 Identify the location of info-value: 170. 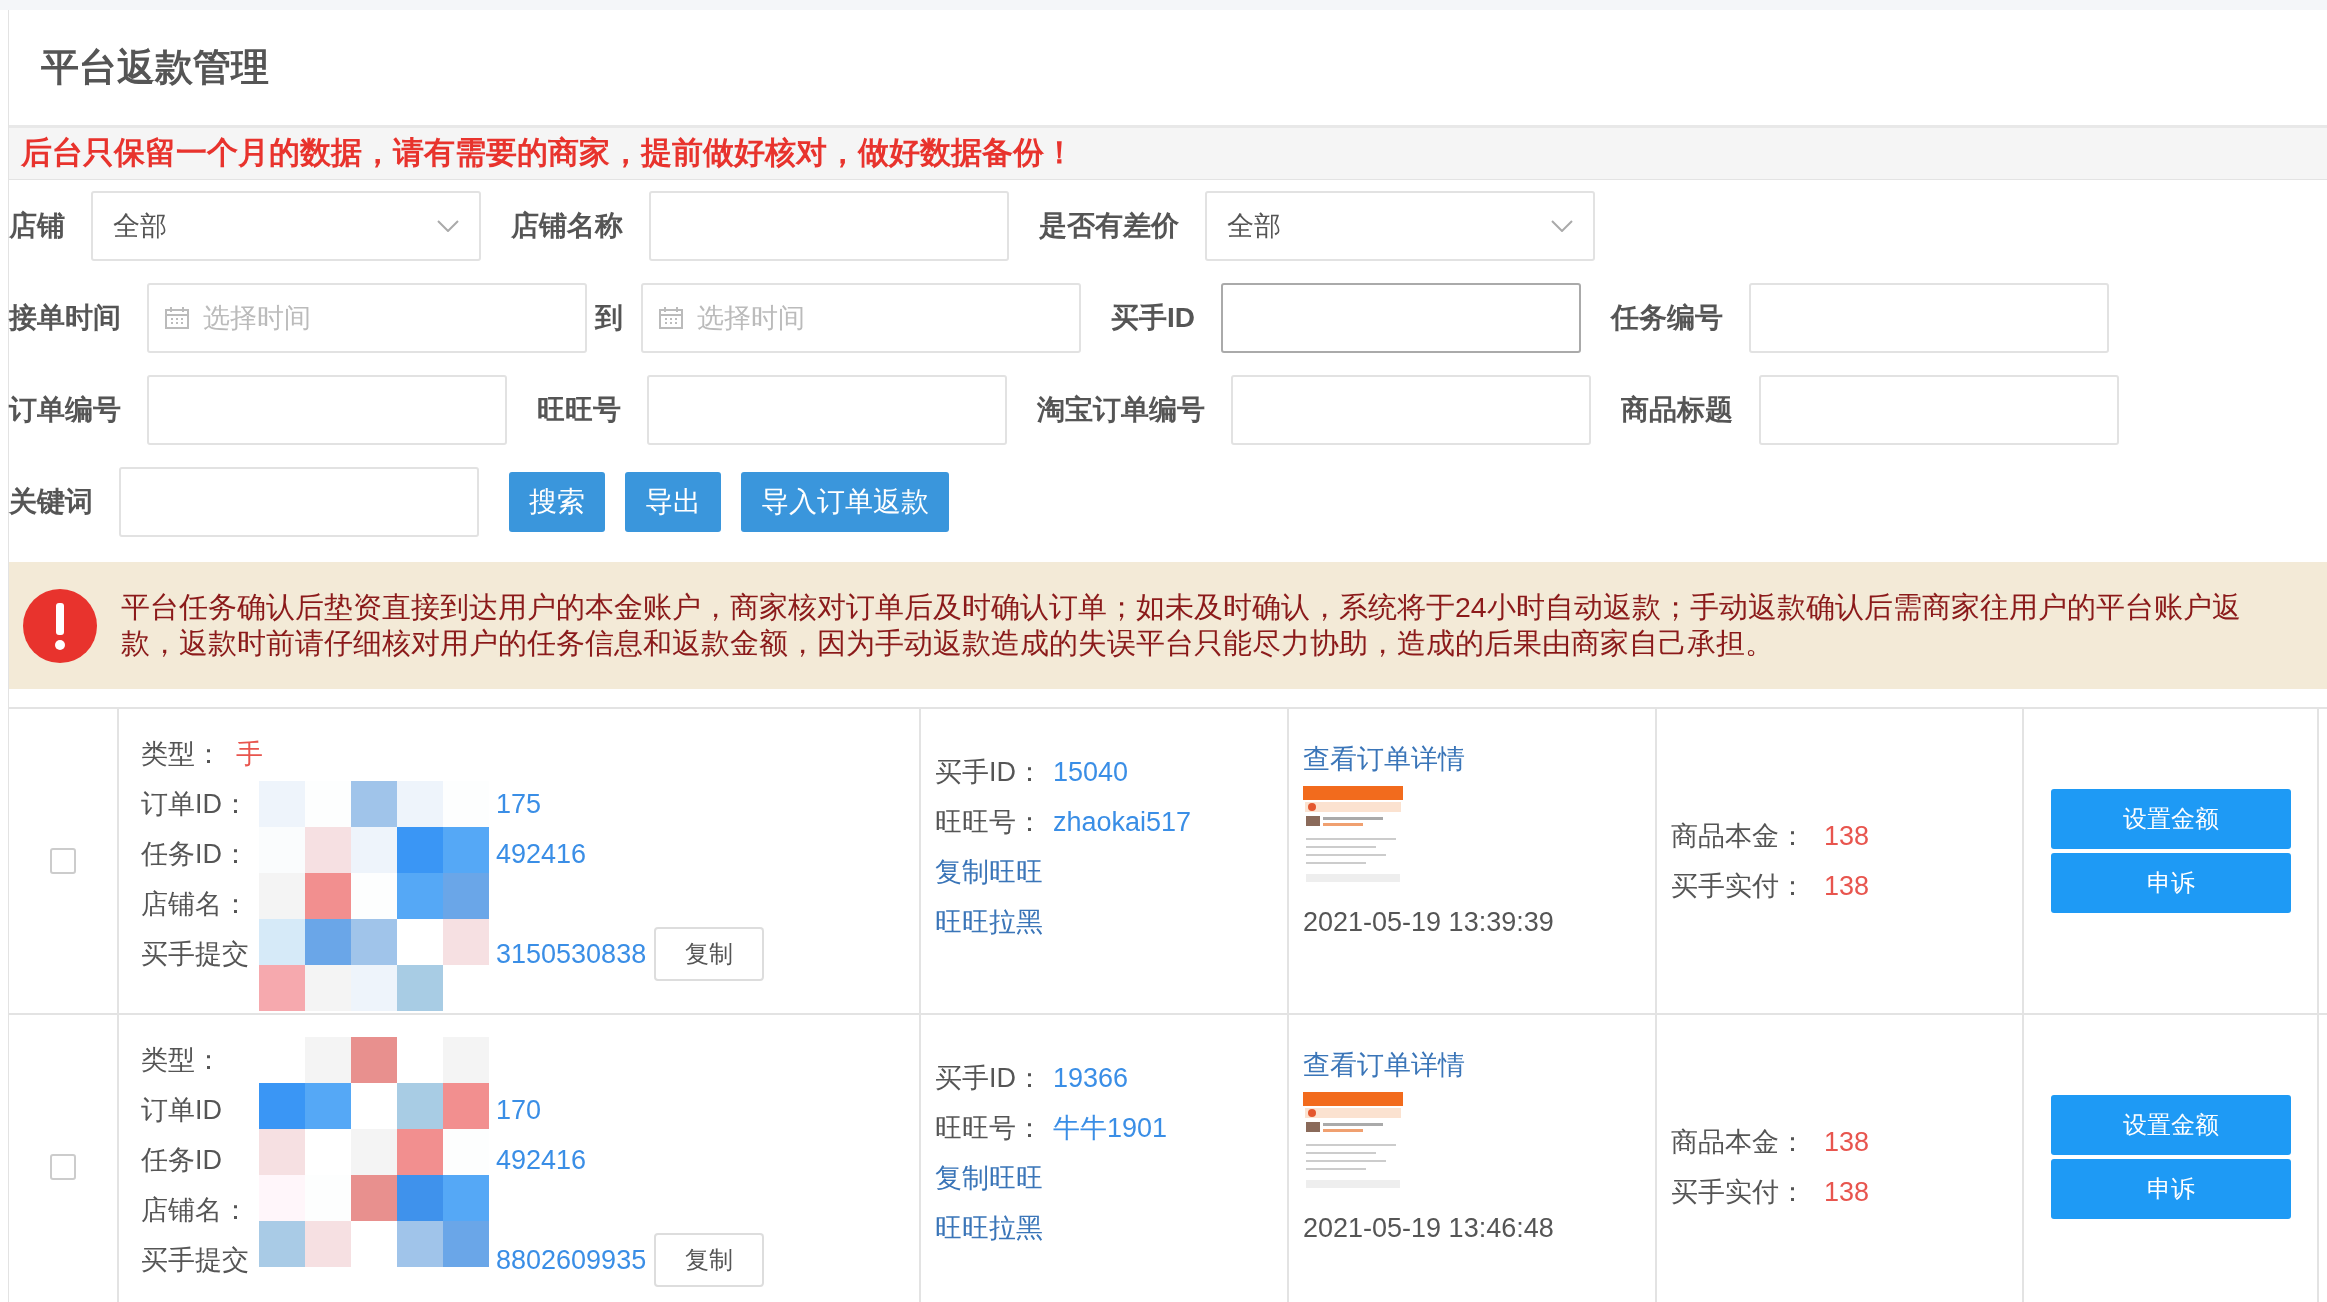
(519, 1110).